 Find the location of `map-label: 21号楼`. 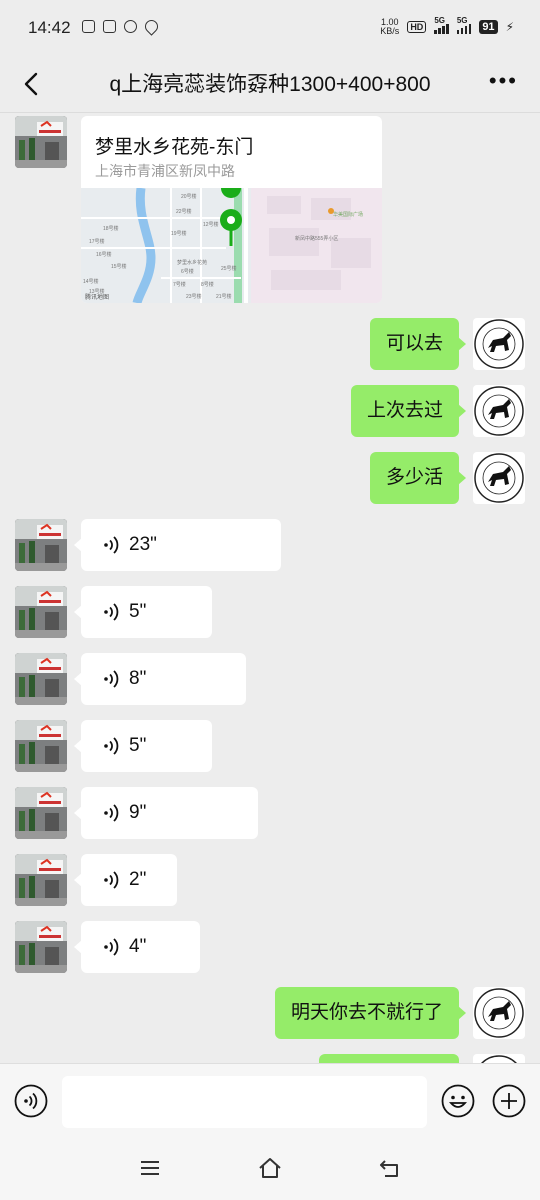

map-label: 21号楼 is located at coordinates (224, 296).